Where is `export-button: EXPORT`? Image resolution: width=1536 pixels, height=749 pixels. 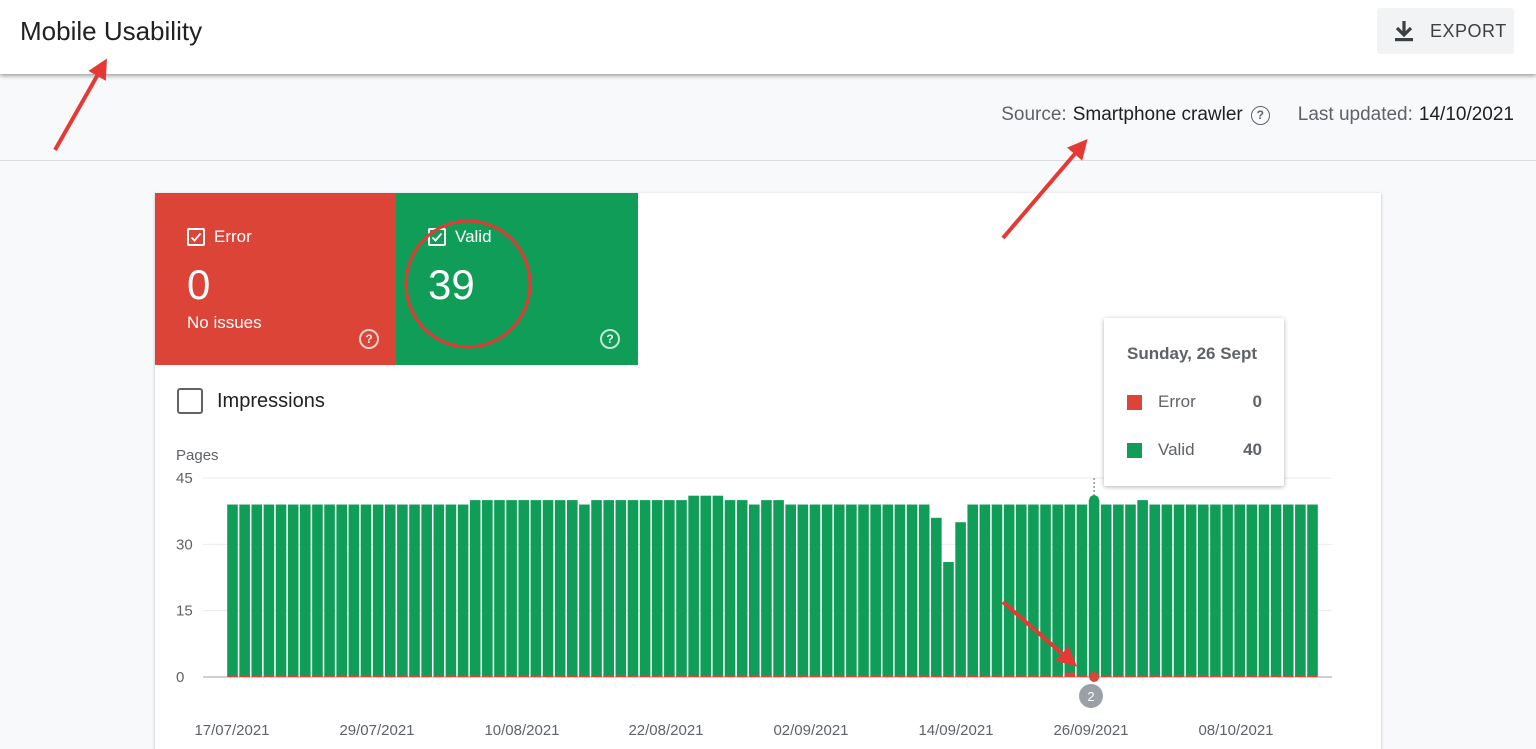 export-button: EXPORT is located at coordinates (1445, 31).